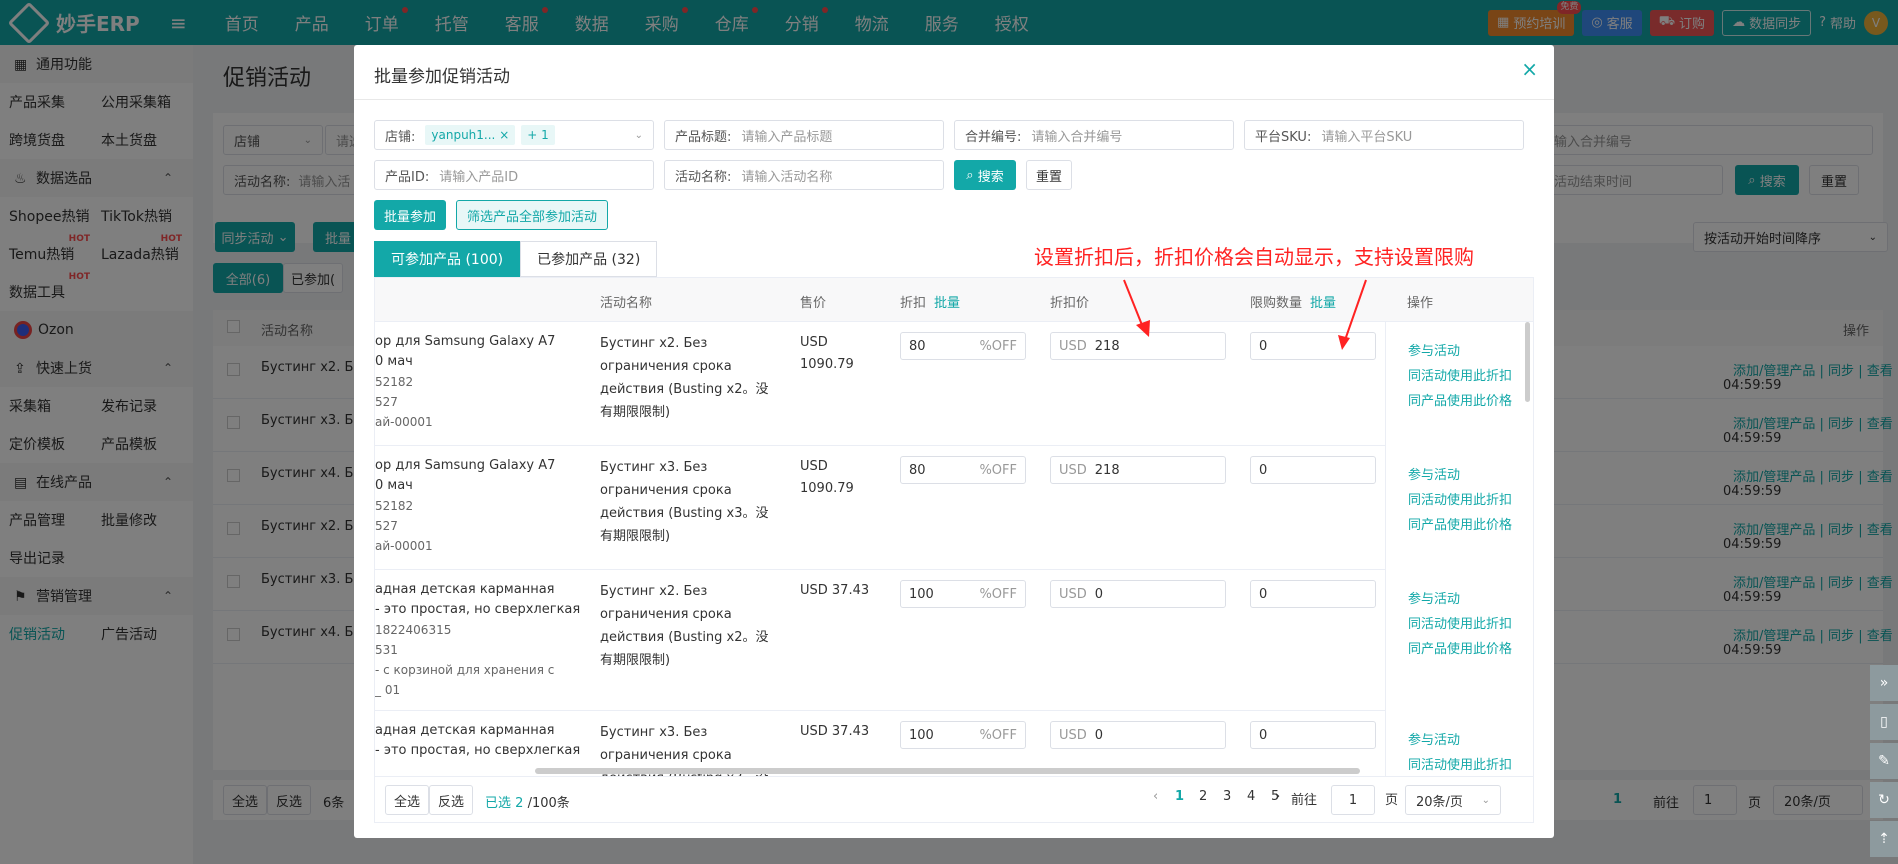  Describe the element at coordinates (1277, 796) in the screenshot. I see `next-page-icon: ›` at that location.